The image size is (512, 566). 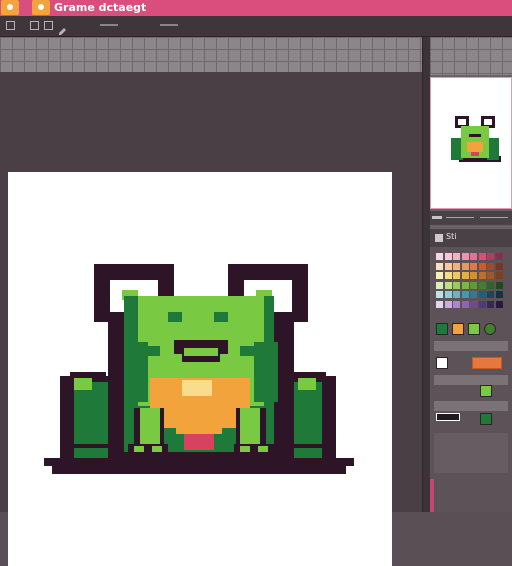 What do you see at coordinates (256, 8) in the screenshot?
I see `title-bar: Grame dctaegt` at bounding box center [256, 8].